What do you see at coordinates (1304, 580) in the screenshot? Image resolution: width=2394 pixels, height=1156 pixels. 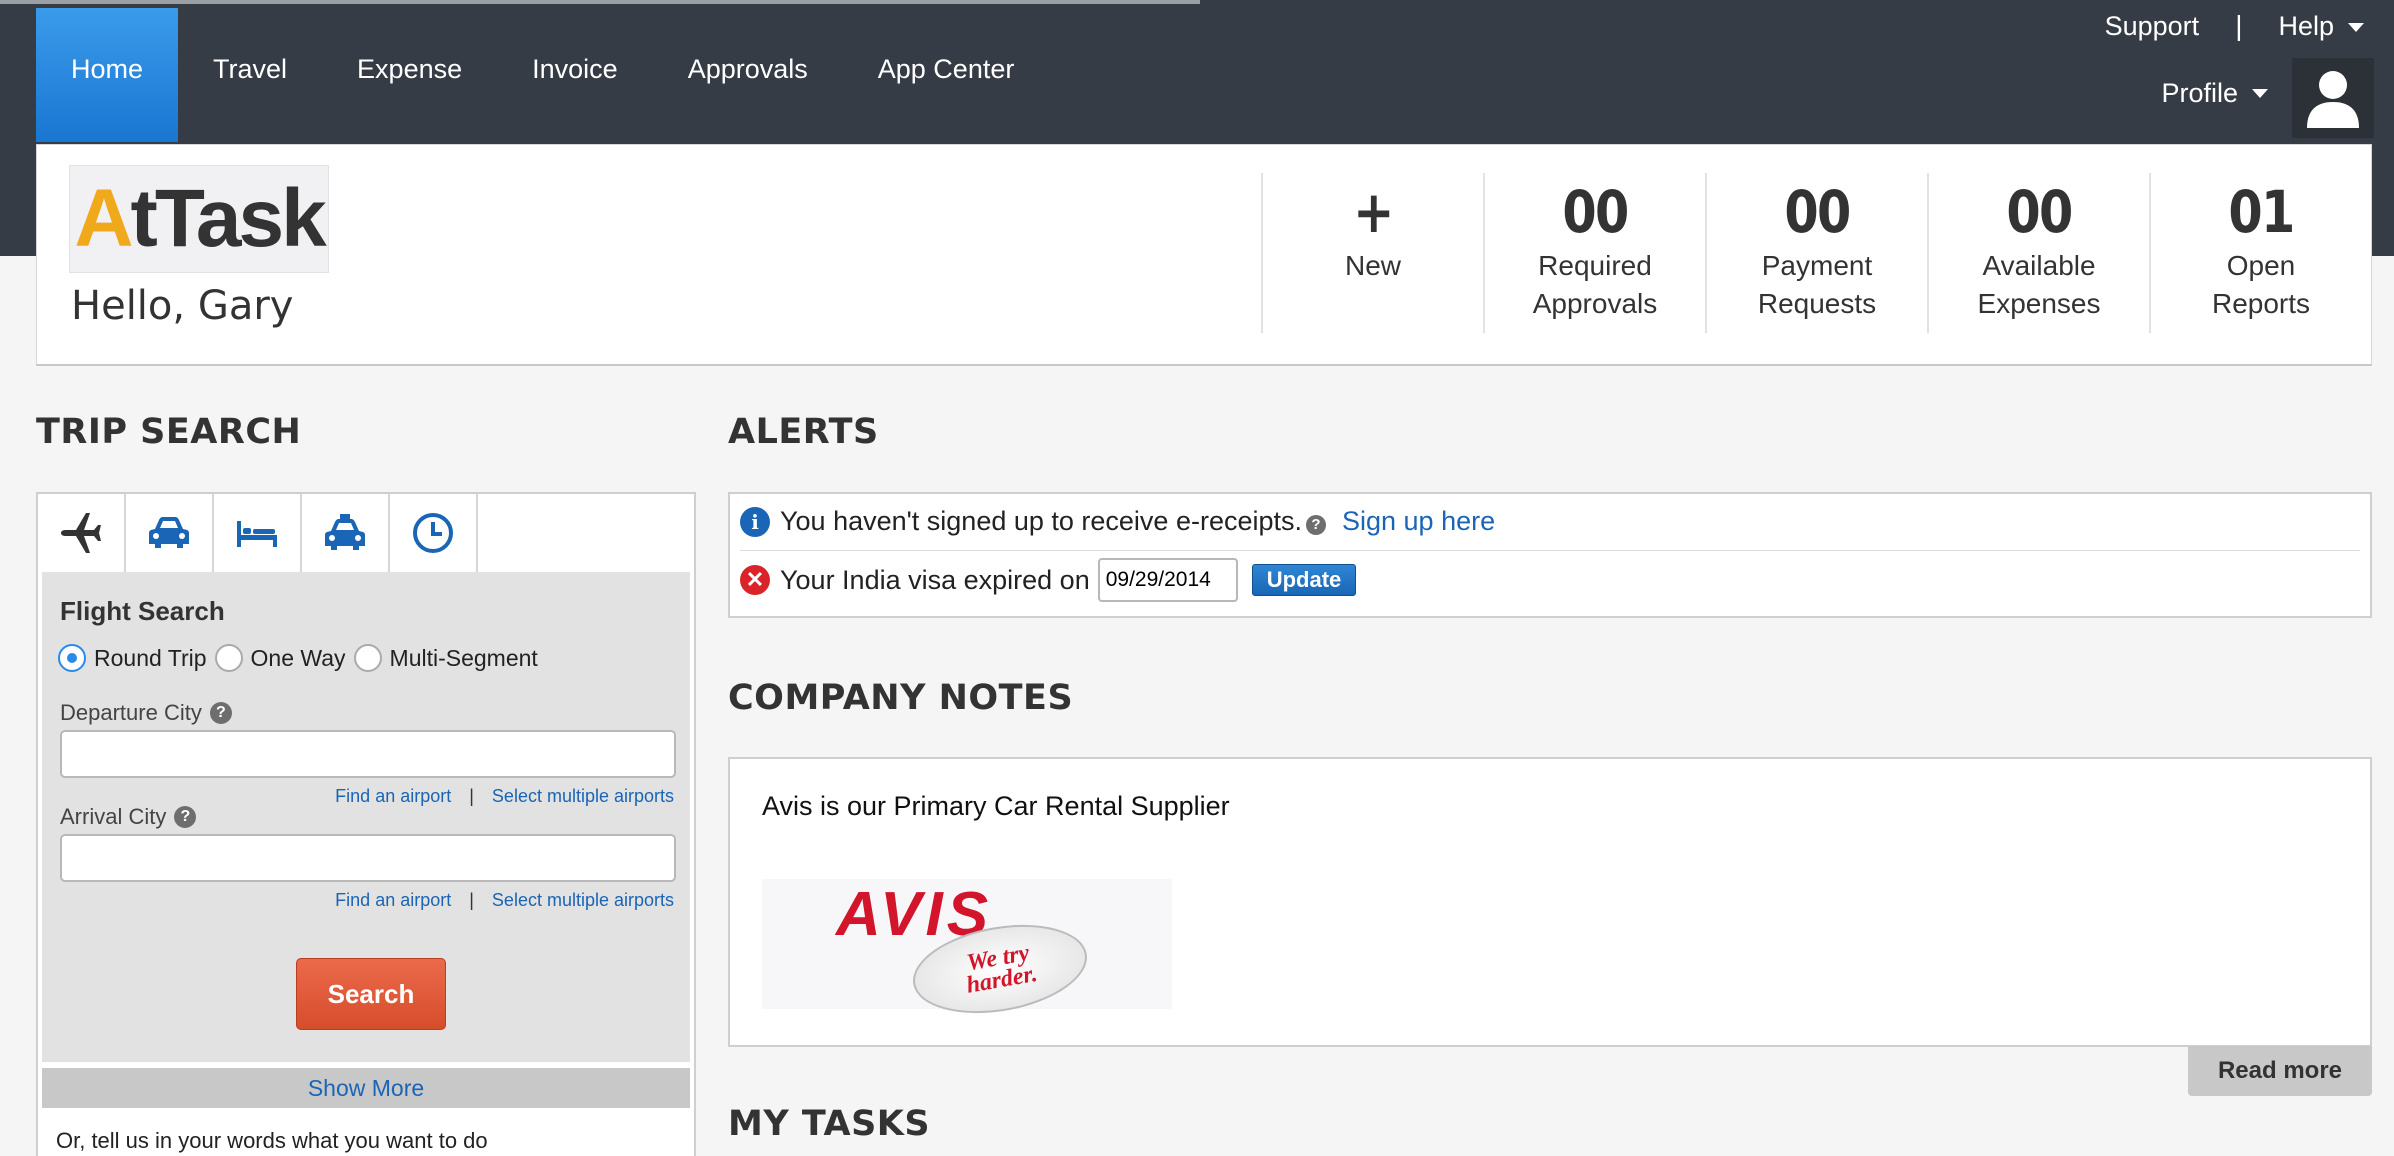 I see `update-button: Update` at bounding box center [1304, 580].